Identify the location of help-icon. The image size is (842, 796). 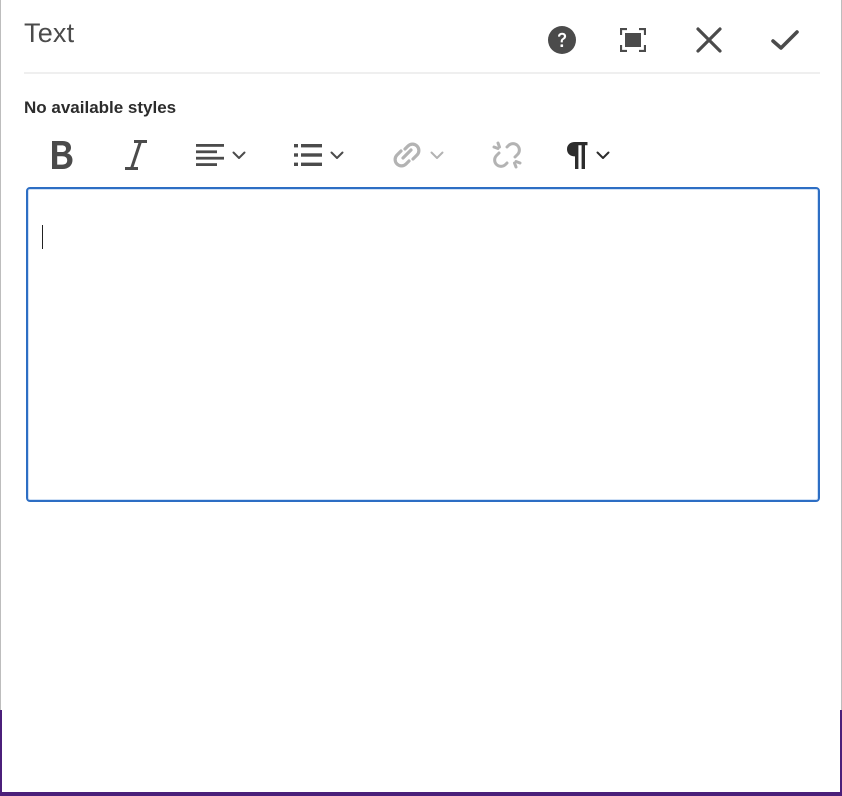
(562, 40).